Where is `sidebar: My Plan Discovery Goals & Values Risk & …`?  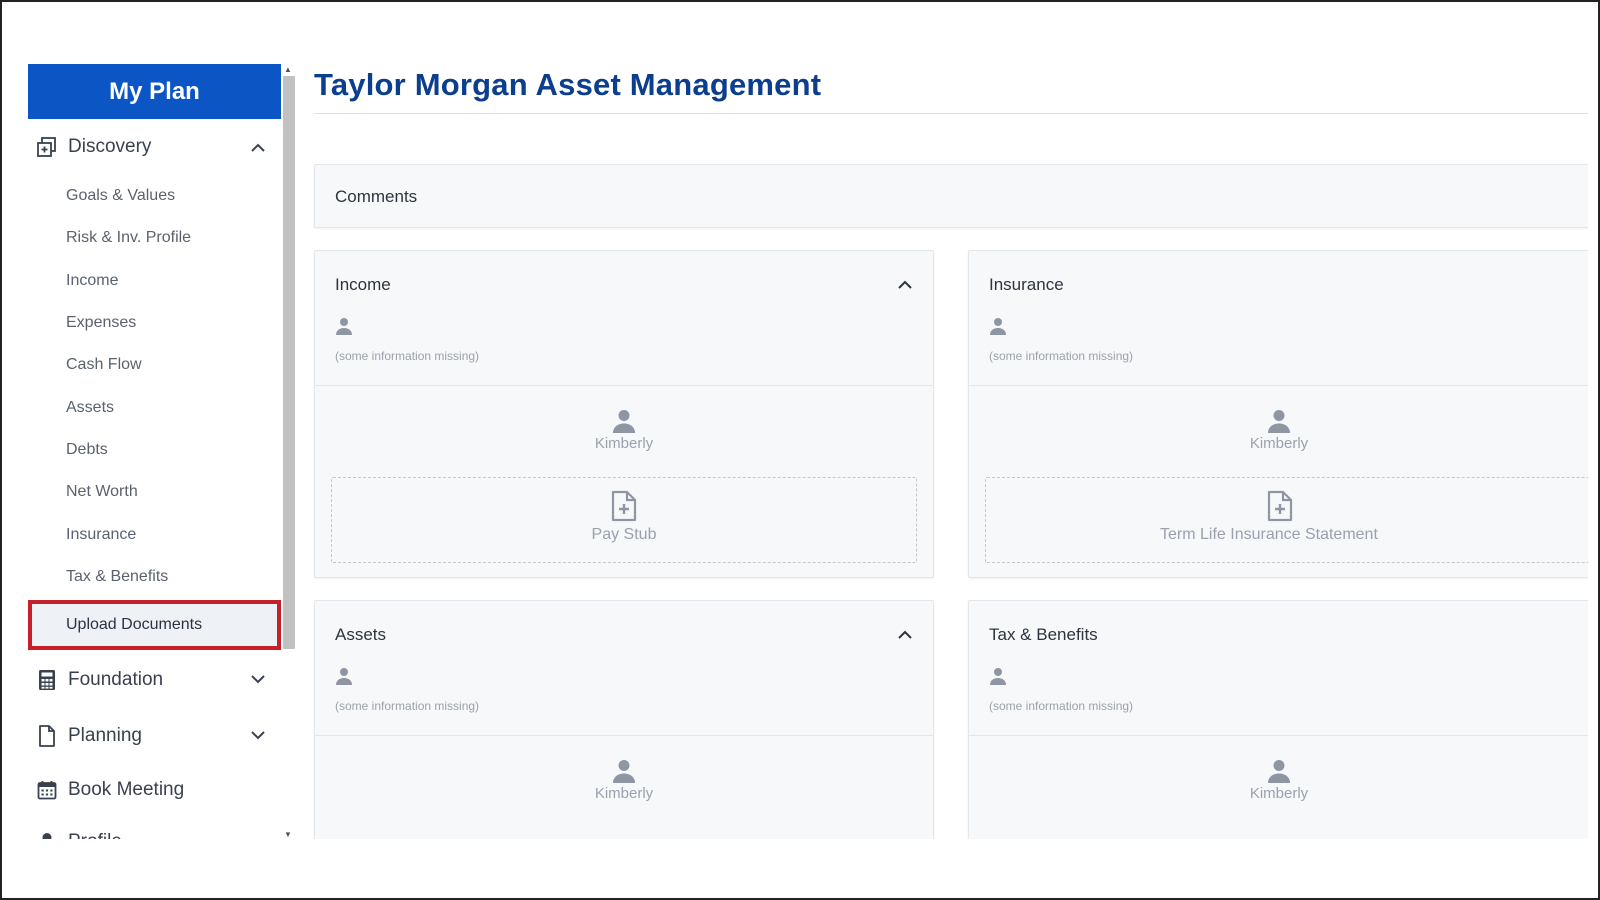 sidebar: My Plan Discovery Goals & Values Risk & … is located at coordinates (154, 451).